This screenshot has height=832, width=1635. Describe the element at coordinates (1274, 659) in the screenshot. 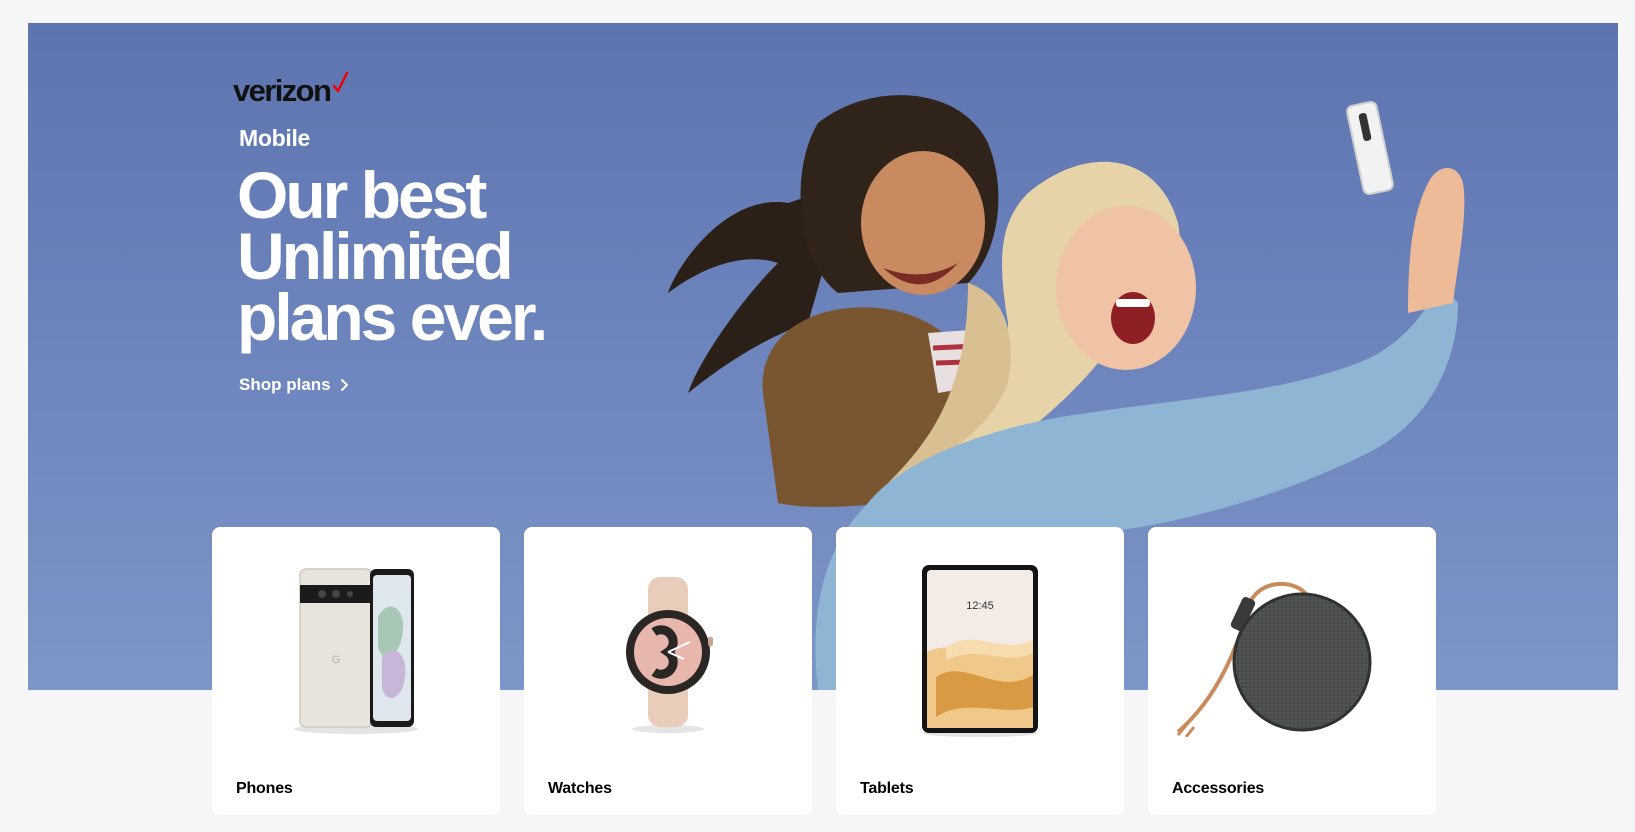

I see `speaker-icon` at that location.